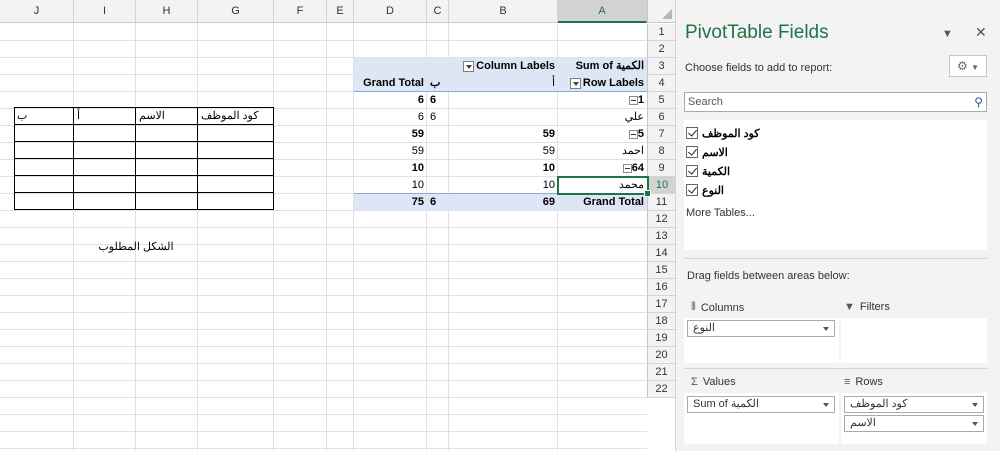  I want to click on row-header-19: 19, so click(661, 338).